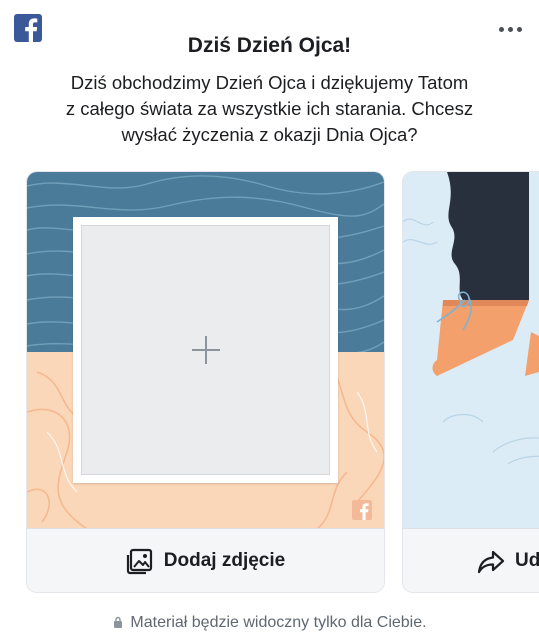 Image resolution: width=539 pixels, height=632 pixels. Describe the element at coordinates (362, 510) in the screenshot. I see `facebook-watermark-icon` at that location.